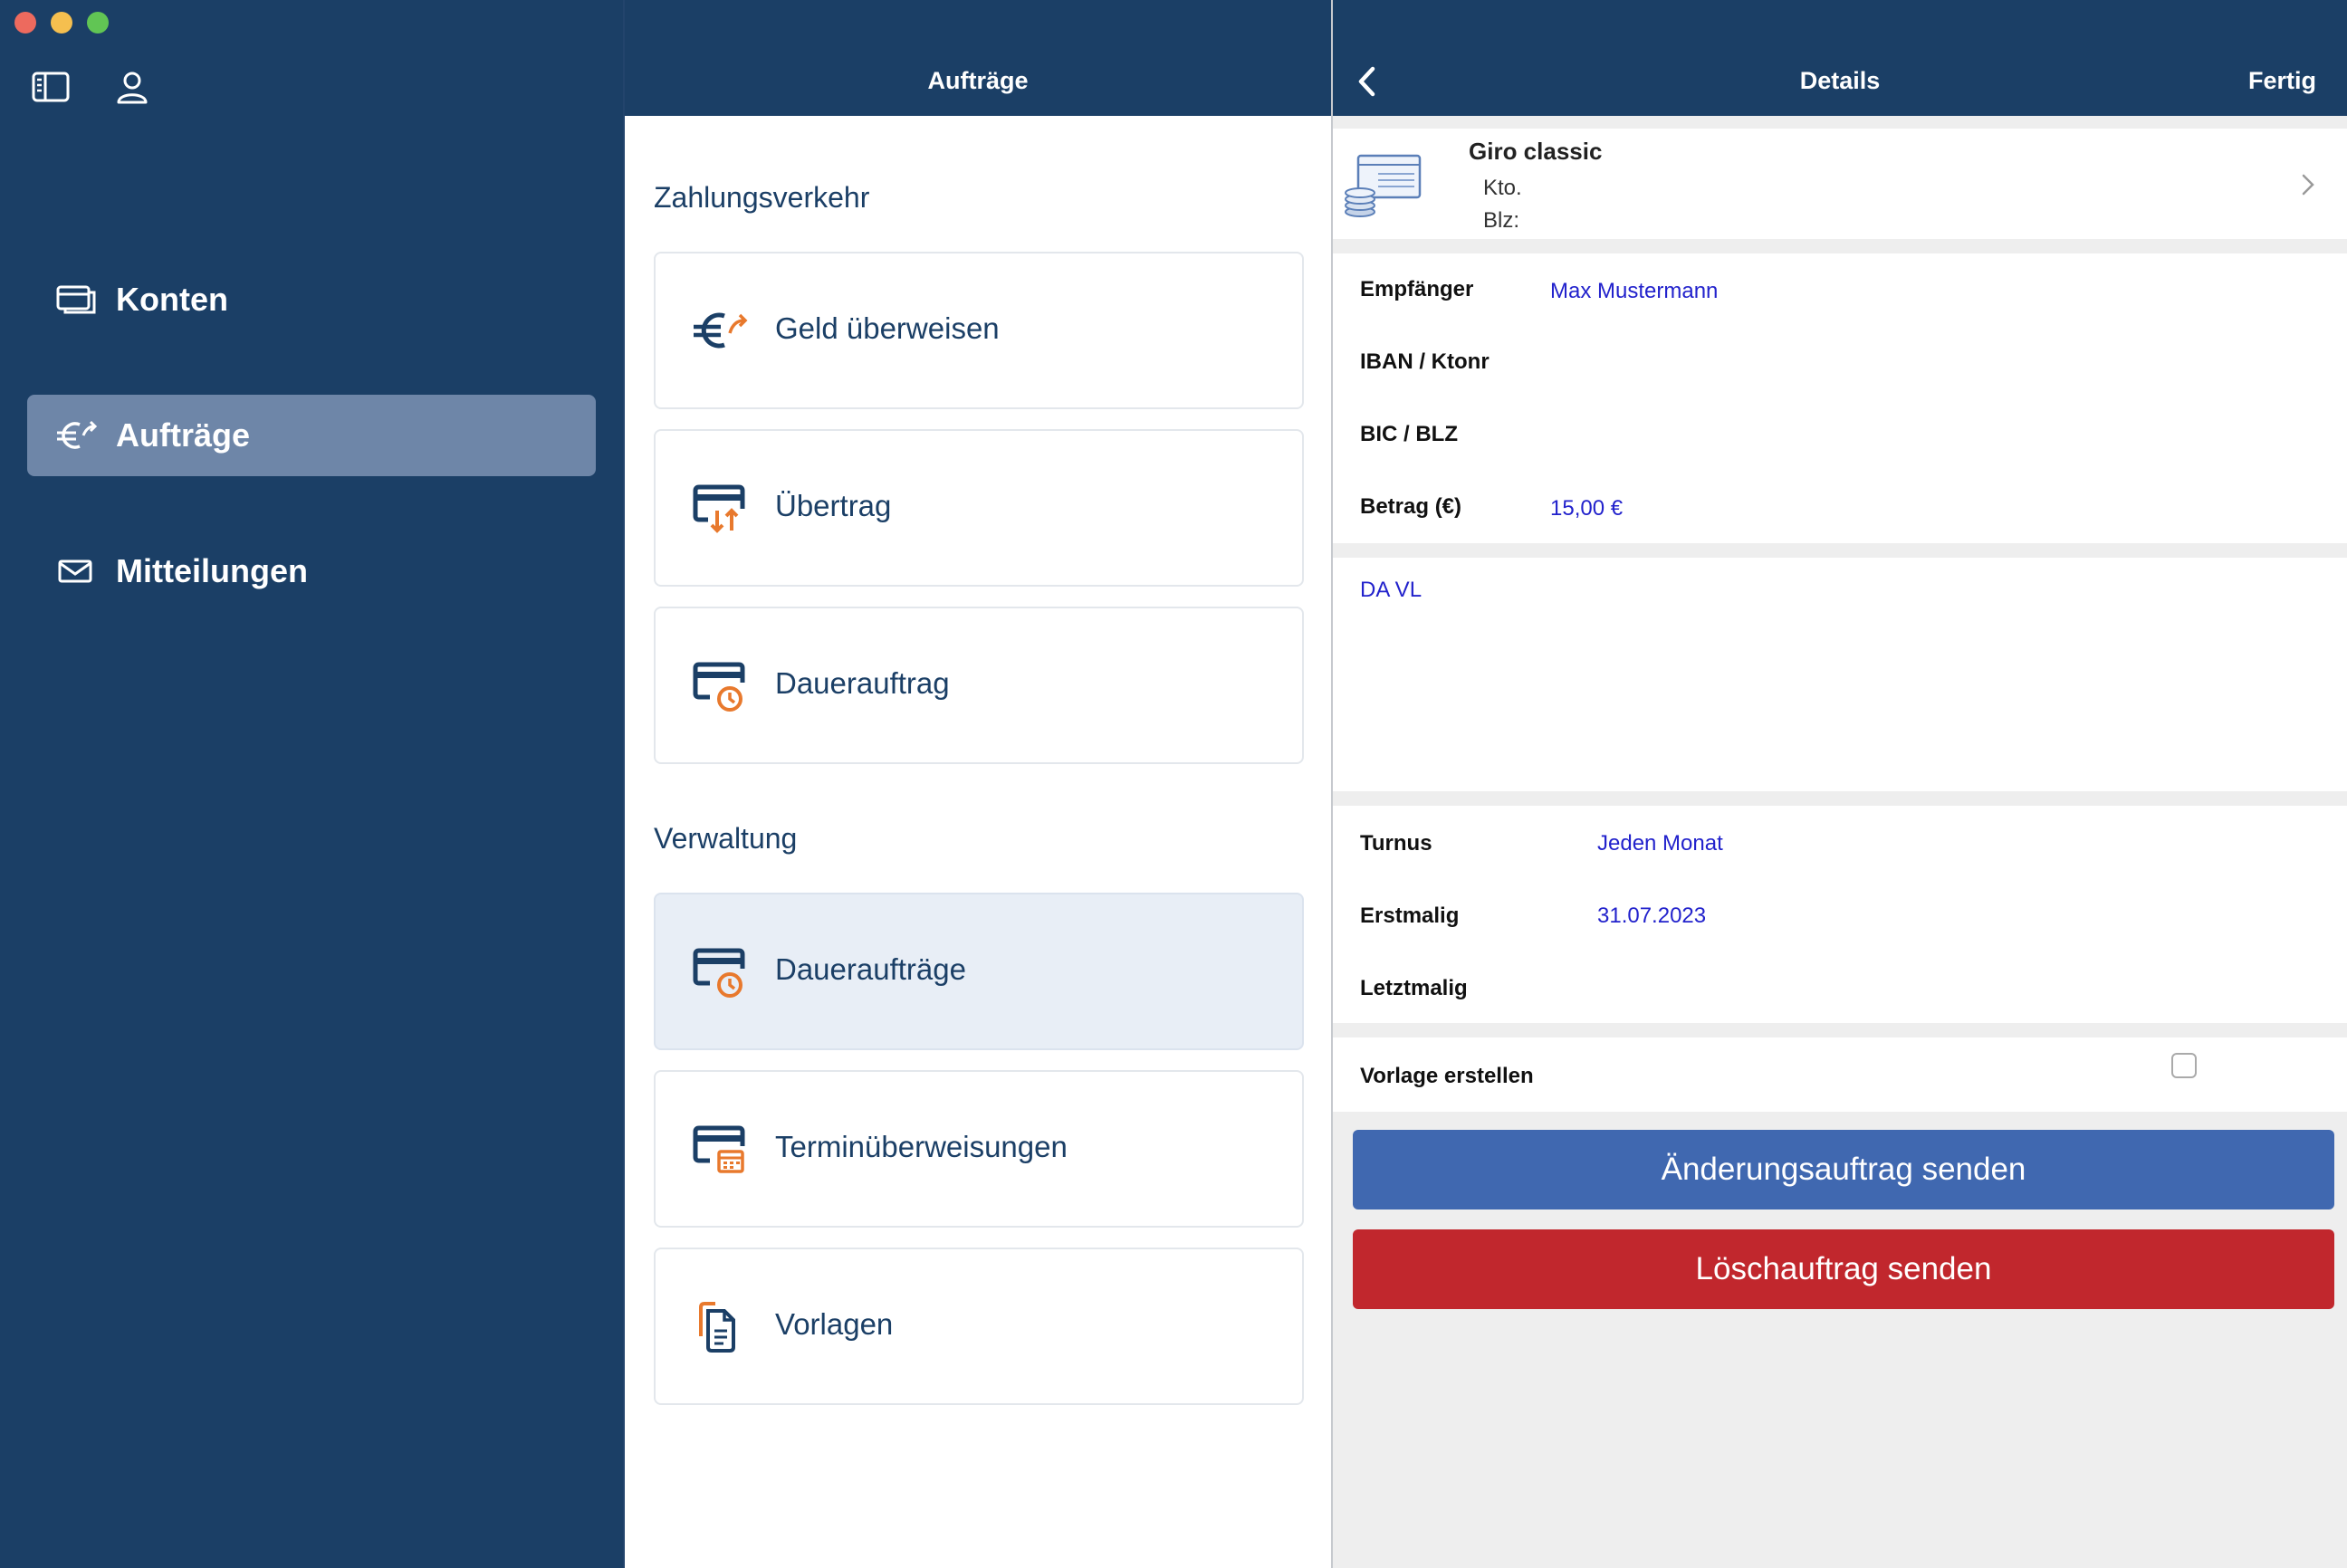 Image resolution: width=2347 pixels, height=1568 pixels. I want to click on card-label: Daueraufträge, so click(871, 969).